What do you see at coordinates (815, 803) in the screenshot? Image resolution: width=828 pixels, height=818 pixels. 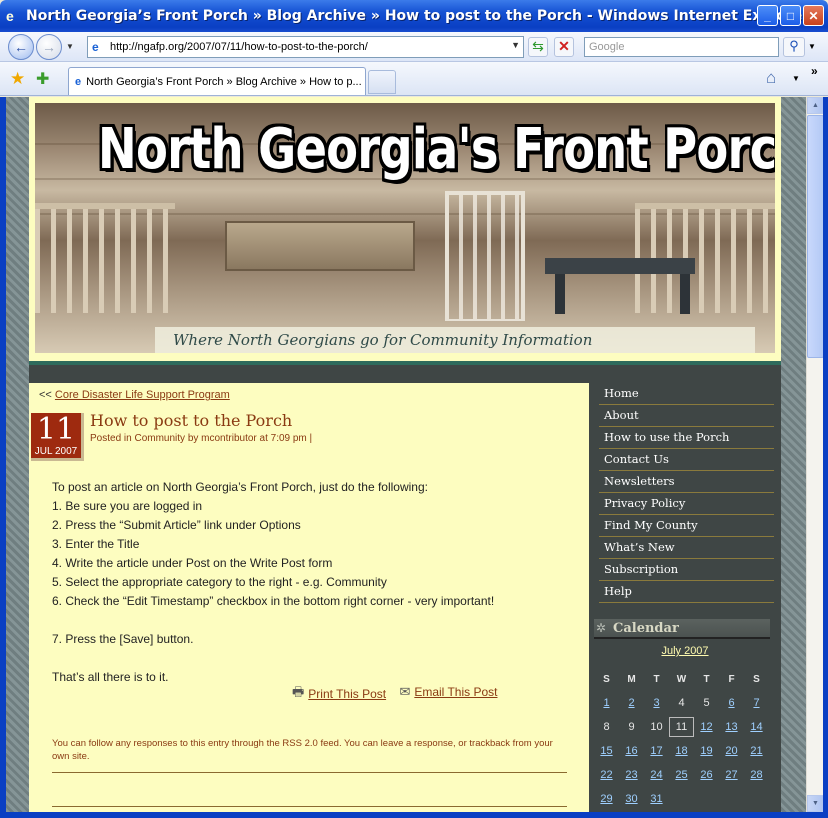 I see `scroll-down-button: ▼` at bounding box center [815, 803].